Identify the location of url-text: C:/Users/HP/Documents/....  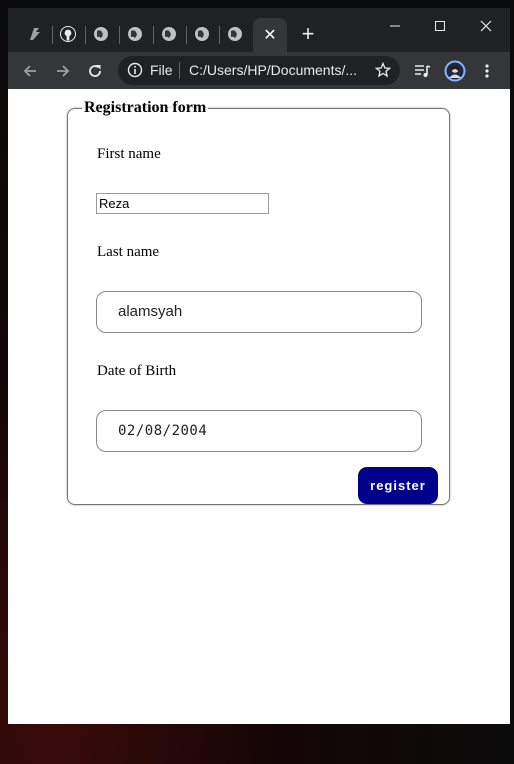
(273, 70).